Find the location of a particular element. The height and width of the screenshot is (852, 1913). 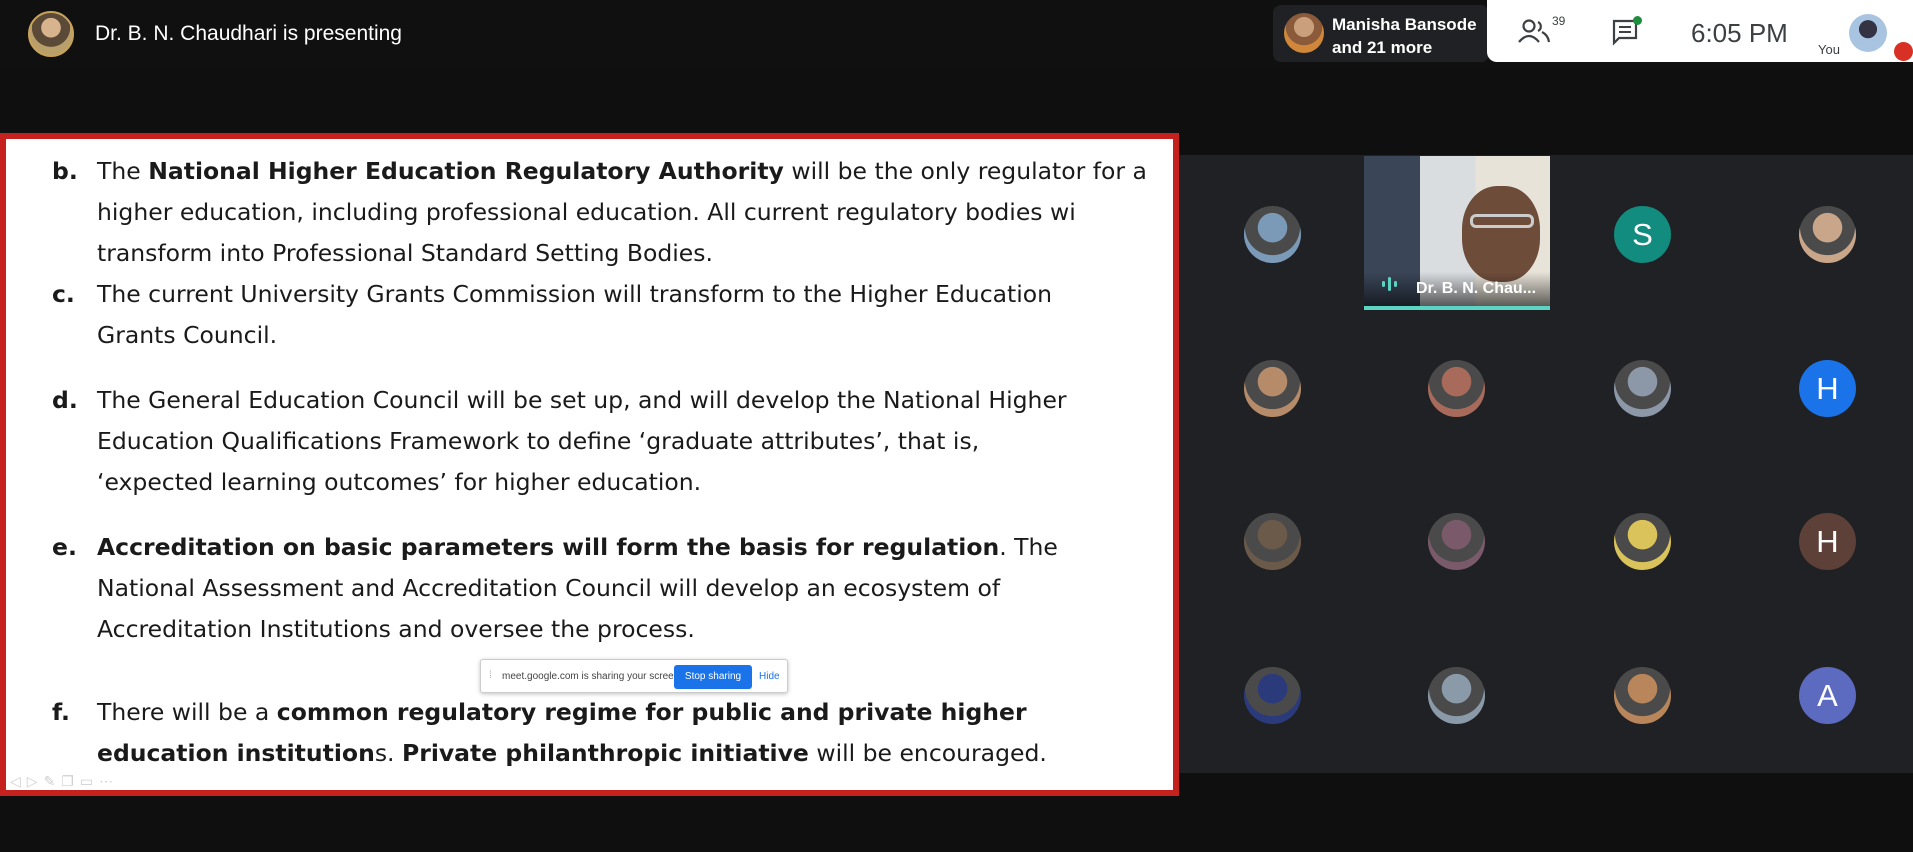

previous-icon: ◁ is located at coordinates (18, 781).